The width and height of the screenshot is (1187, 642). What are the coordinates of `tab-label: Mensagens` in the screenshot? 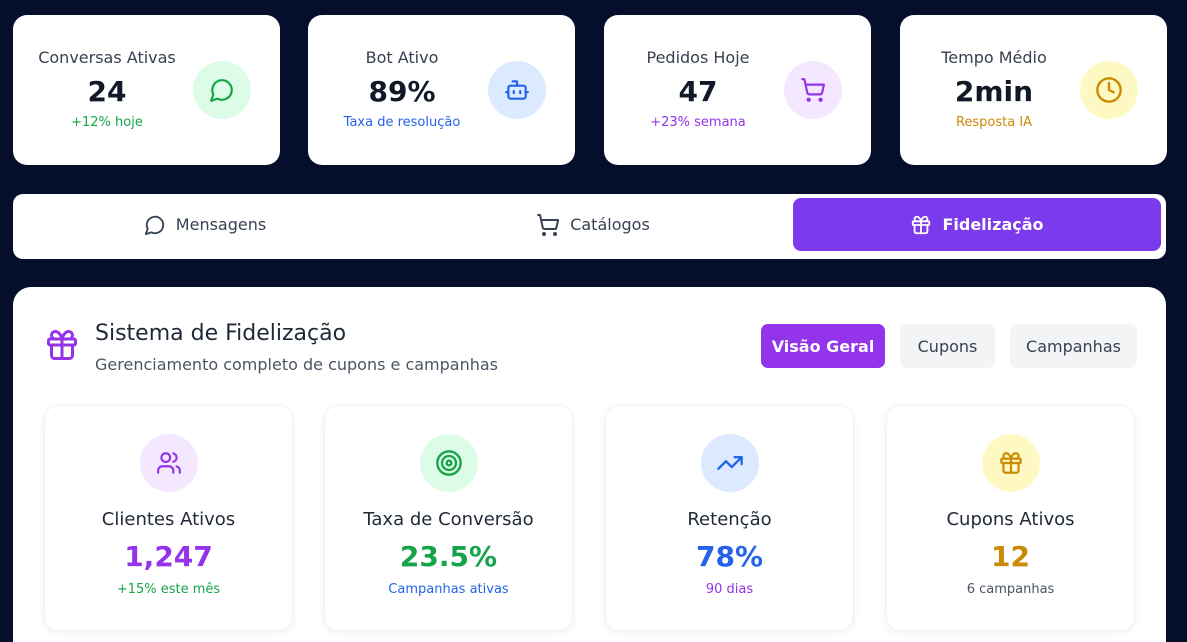 It's located at (221, 224).